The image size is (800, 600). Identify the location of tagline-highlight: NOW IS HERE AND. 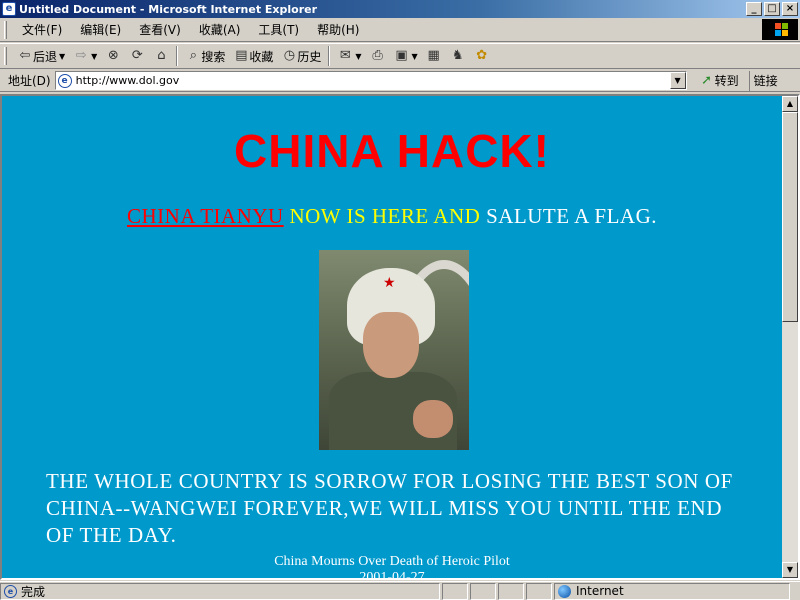
(385, 216).